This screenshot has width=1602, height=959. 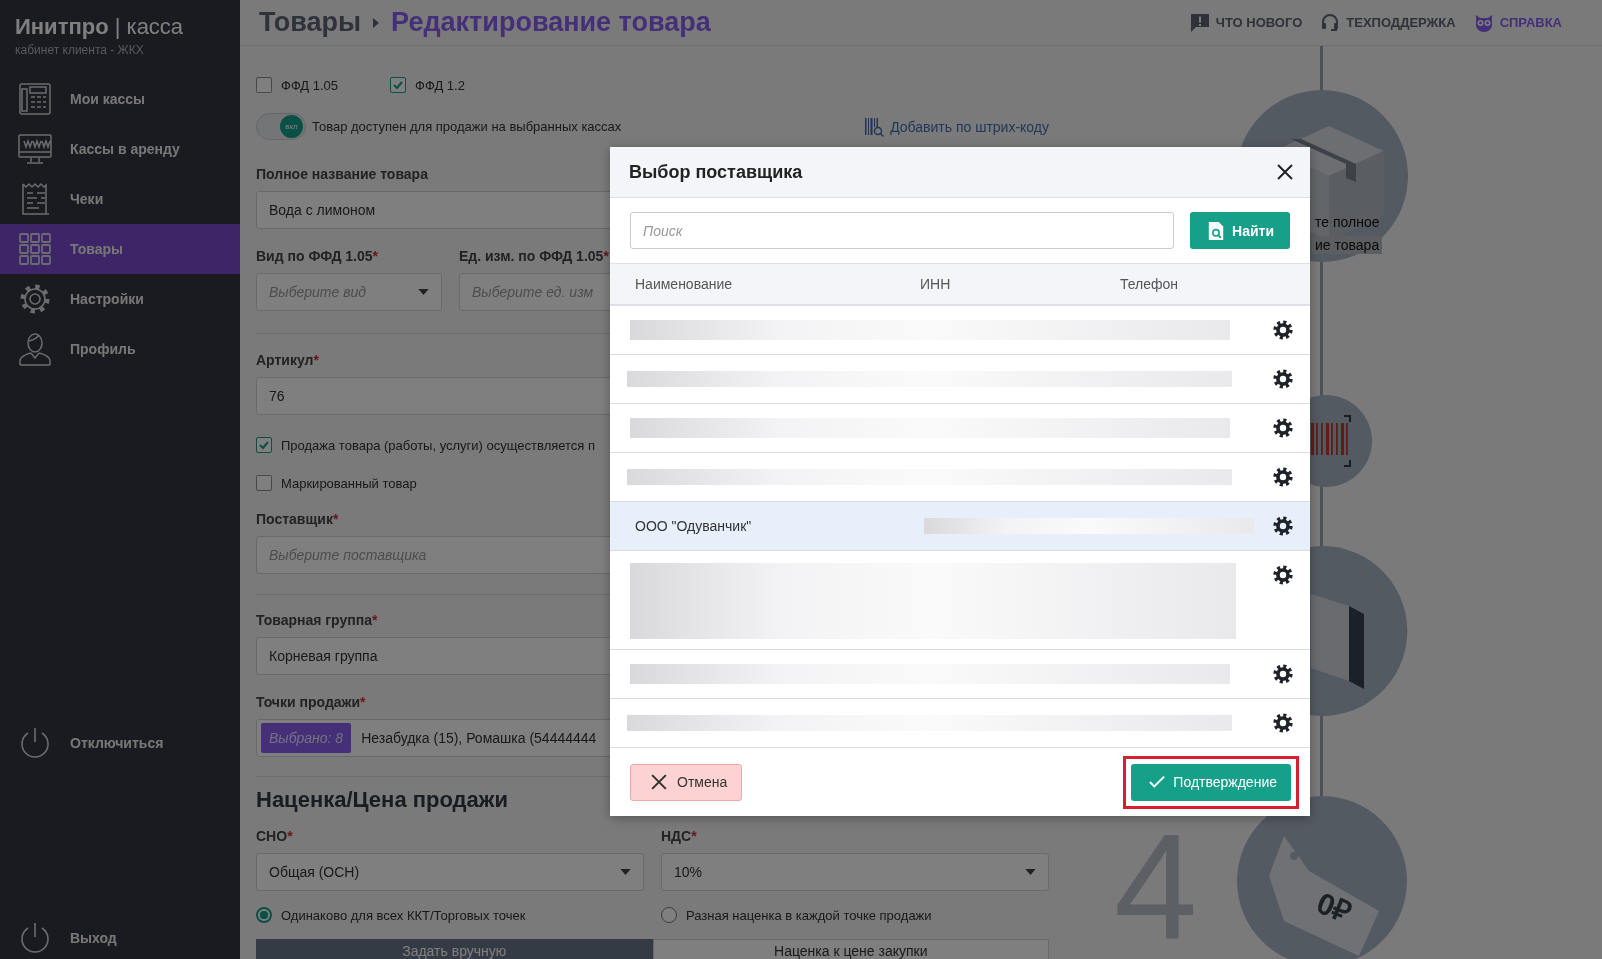 What do you see at coordinates (317, 256) in the screenshot?
I see `field-label: Вид по ФФД 1.05*` at bounding box center [317, 256].